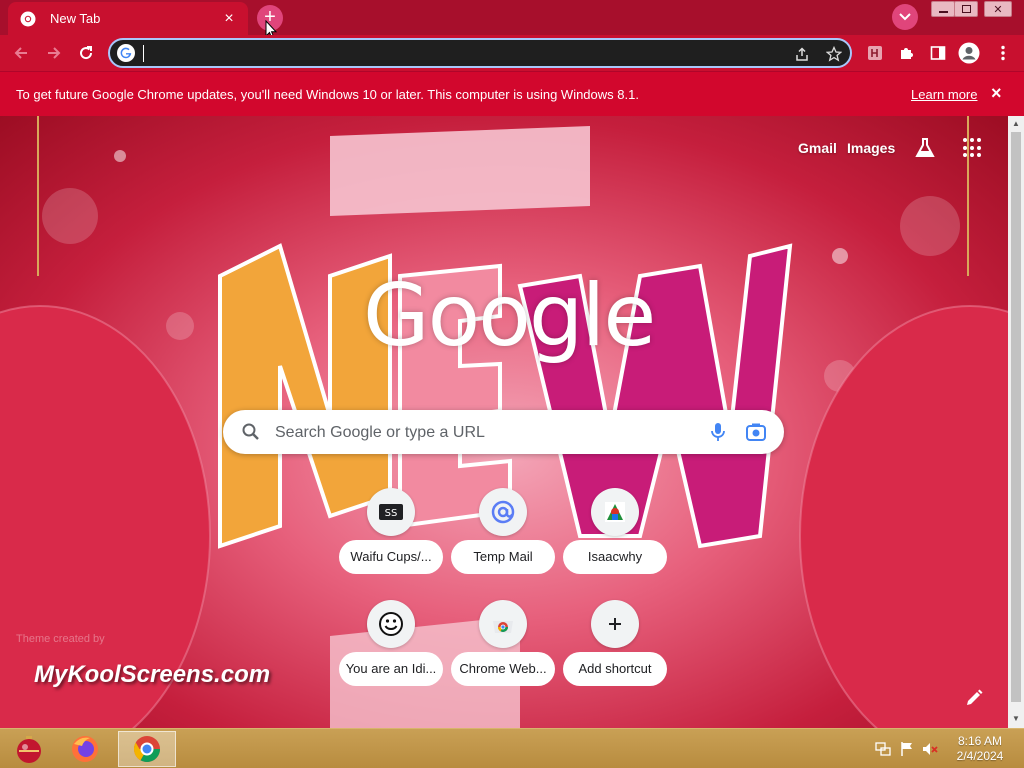 The height and width of the screenshot is (768, 1024). Describe the element at coordinates (503, 624) in the screenshot. I see `chrome-web-store-icon` at that location.